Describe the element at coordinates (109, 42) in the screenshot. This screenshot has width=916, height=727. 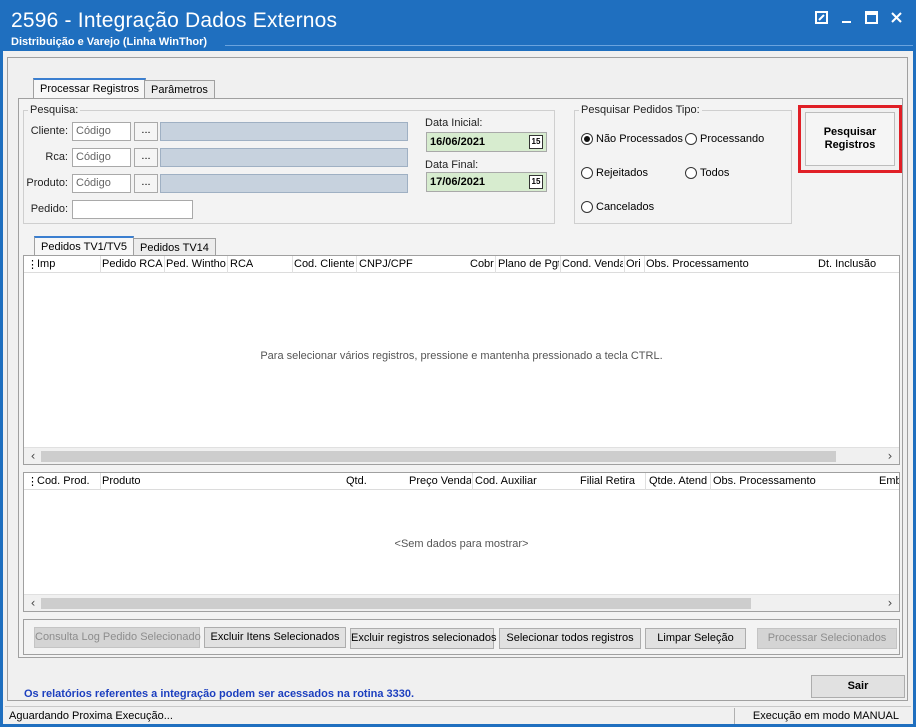
I see `window-subtitle: Distribuição e Varejo (Linha WinThor)` at that location.